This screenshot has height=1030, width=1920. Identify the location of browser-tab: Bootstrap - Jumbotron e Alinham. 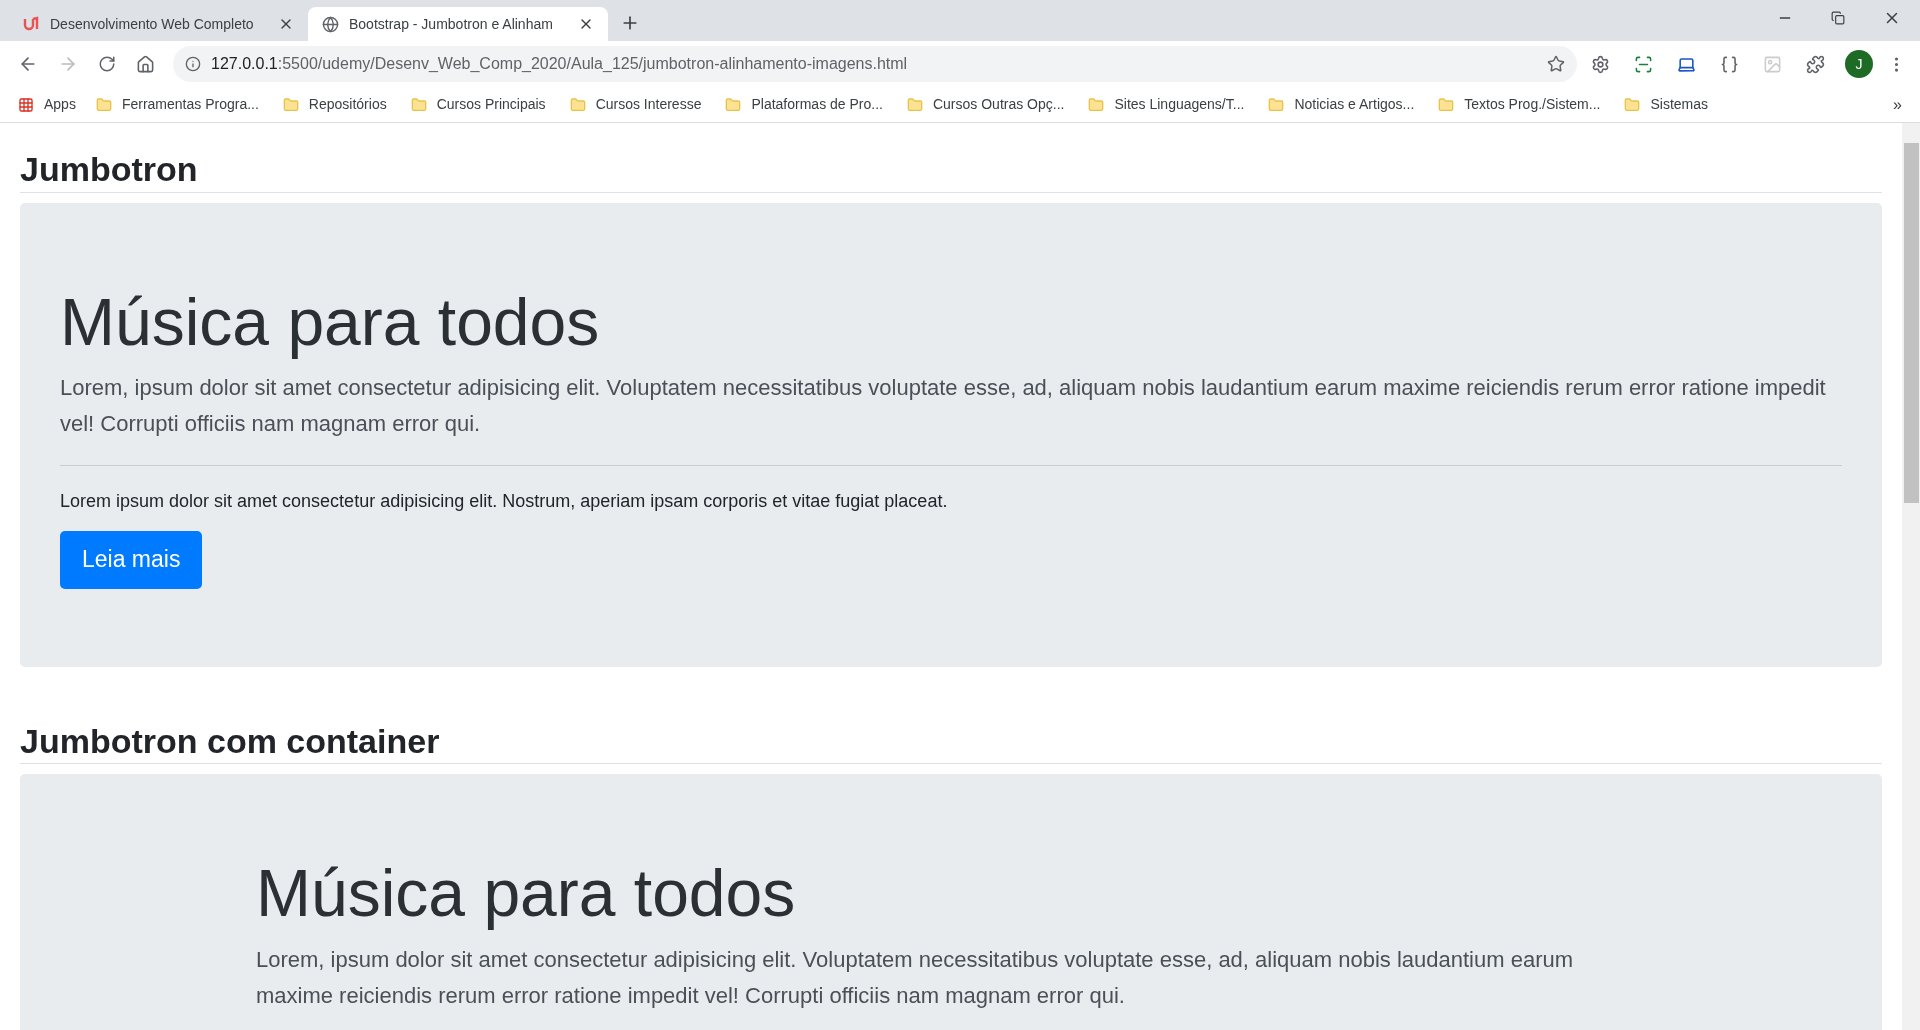
(458, 24).